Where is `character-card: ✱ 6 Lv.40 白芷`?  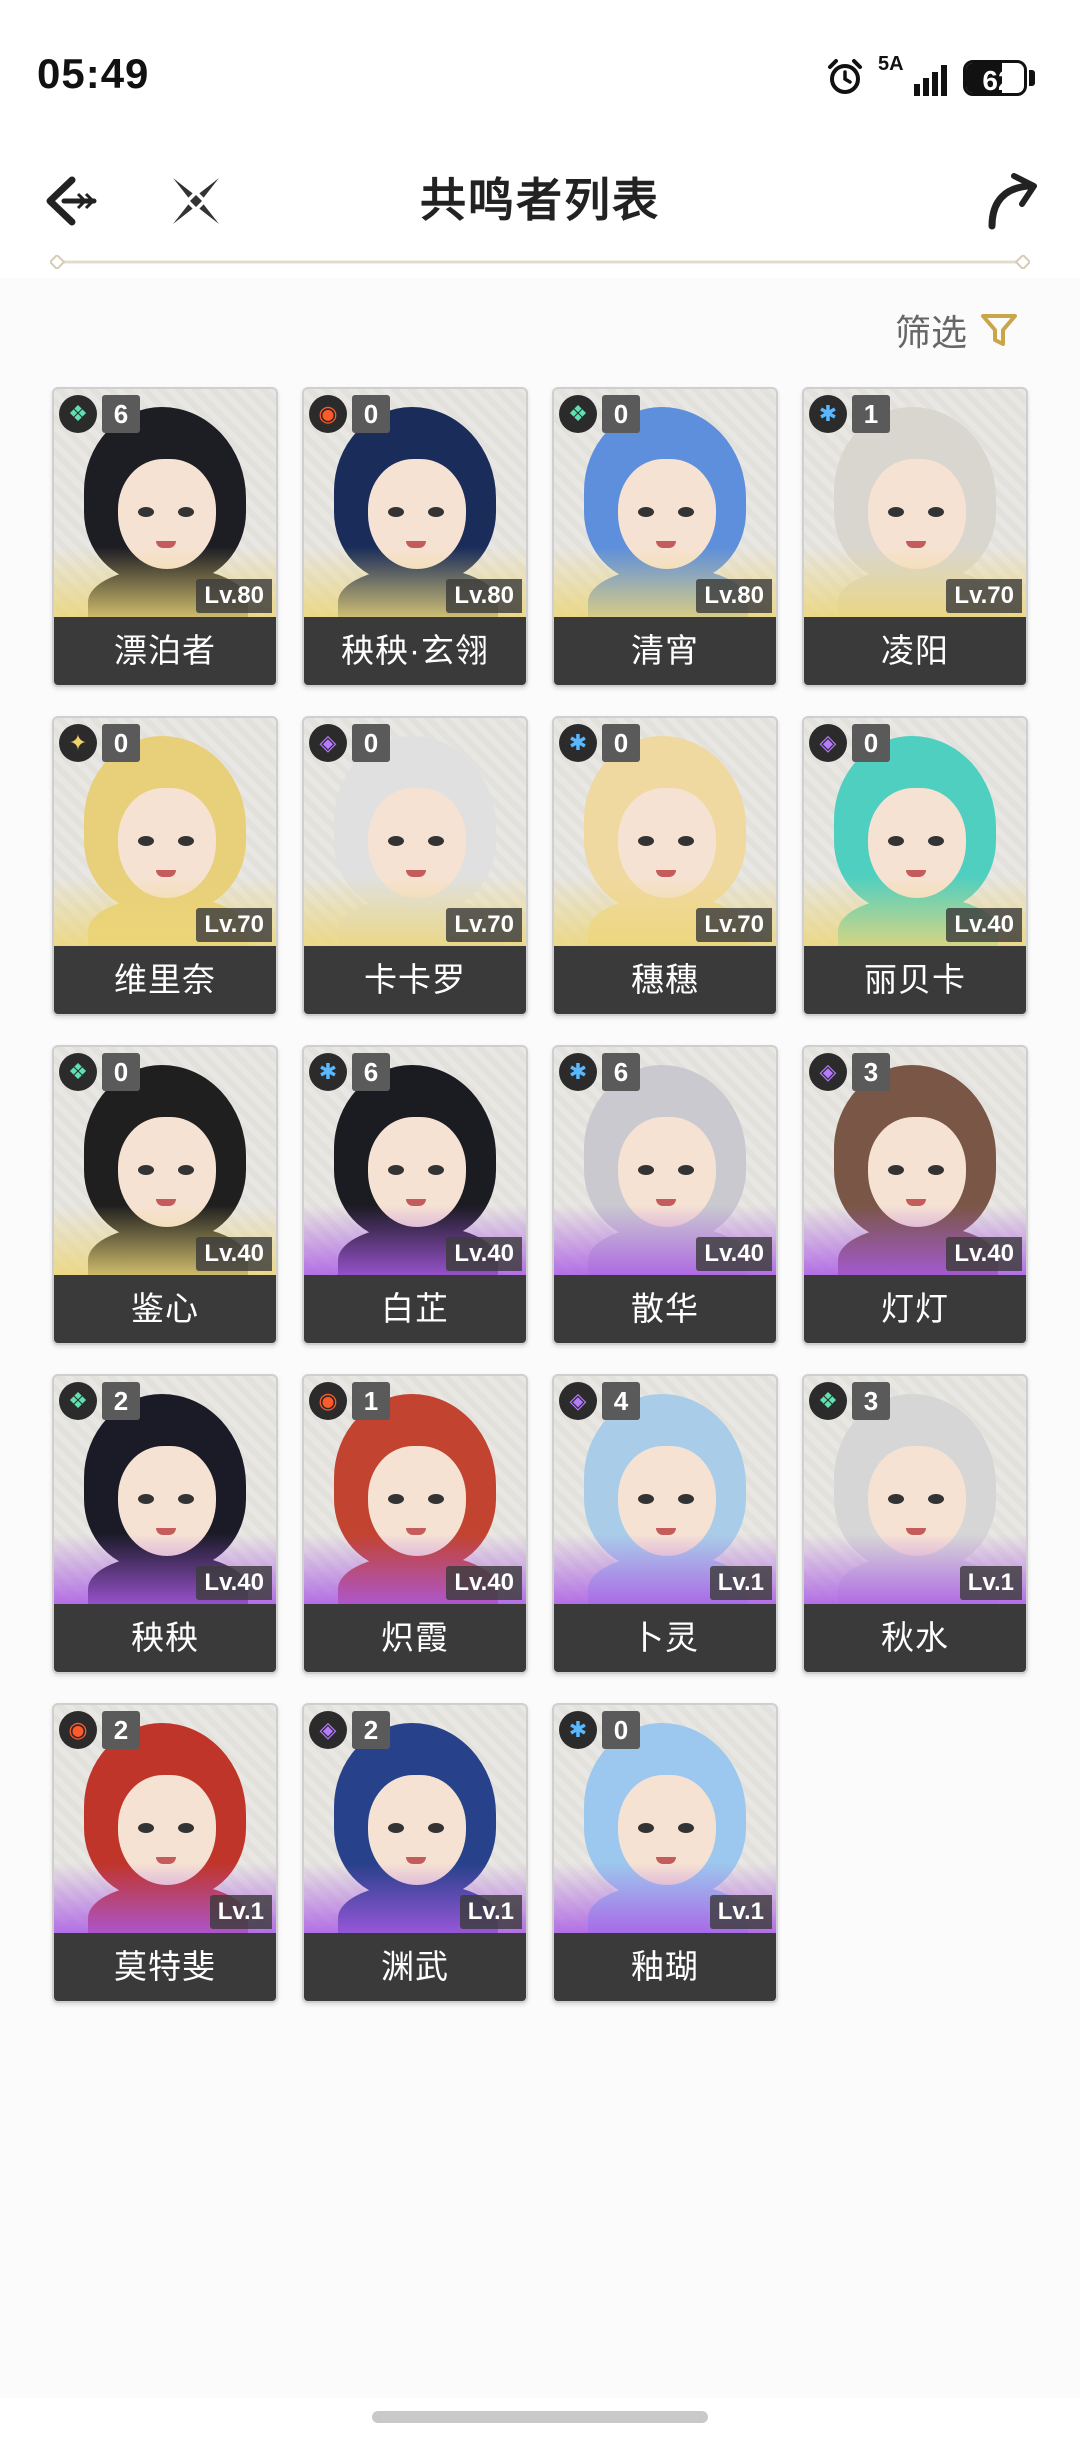 character-card: ✱ 6 Lv.40 白芷 is located at coordinates (415, 1195).